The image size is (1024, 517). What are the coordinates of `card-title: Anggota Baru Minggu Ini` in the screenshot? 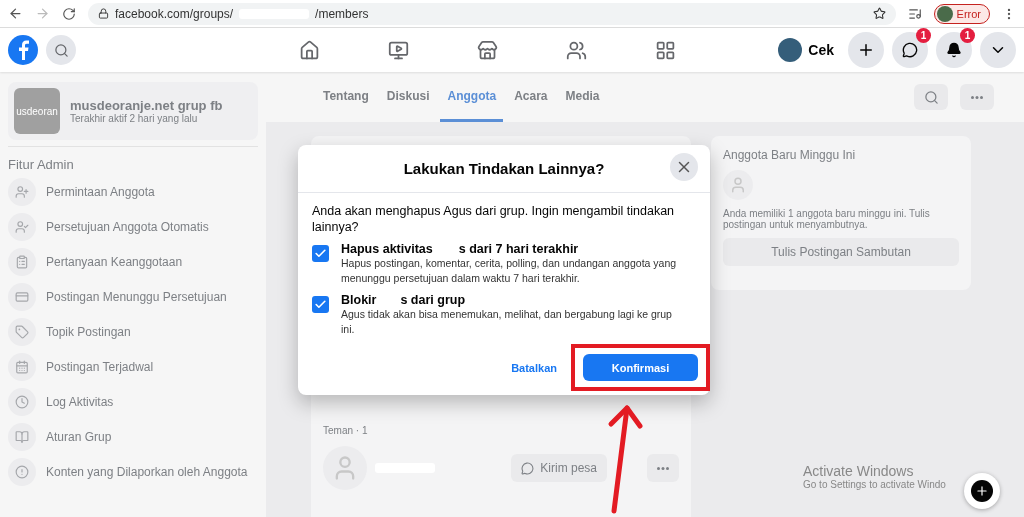 It's located at (790, 155).